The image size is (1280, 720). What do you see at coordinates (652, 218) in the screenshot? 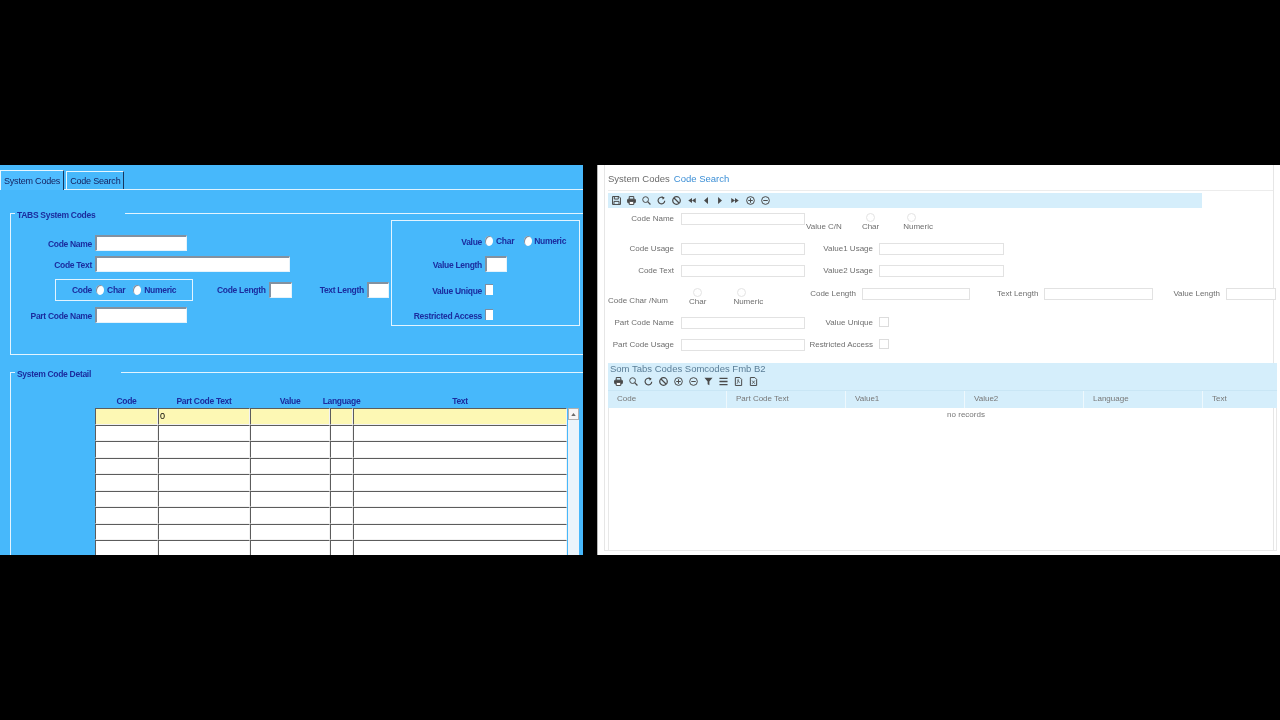
I see `field-label: Code Name` at bounding box center [652, 218].